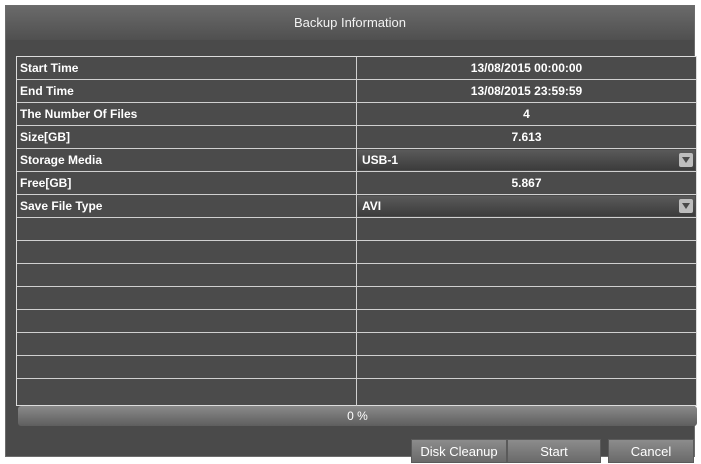 Image resolution: width=701 pixels, height=464 pixels. I want to click on size-label: Size[GB], so click(187, 137).